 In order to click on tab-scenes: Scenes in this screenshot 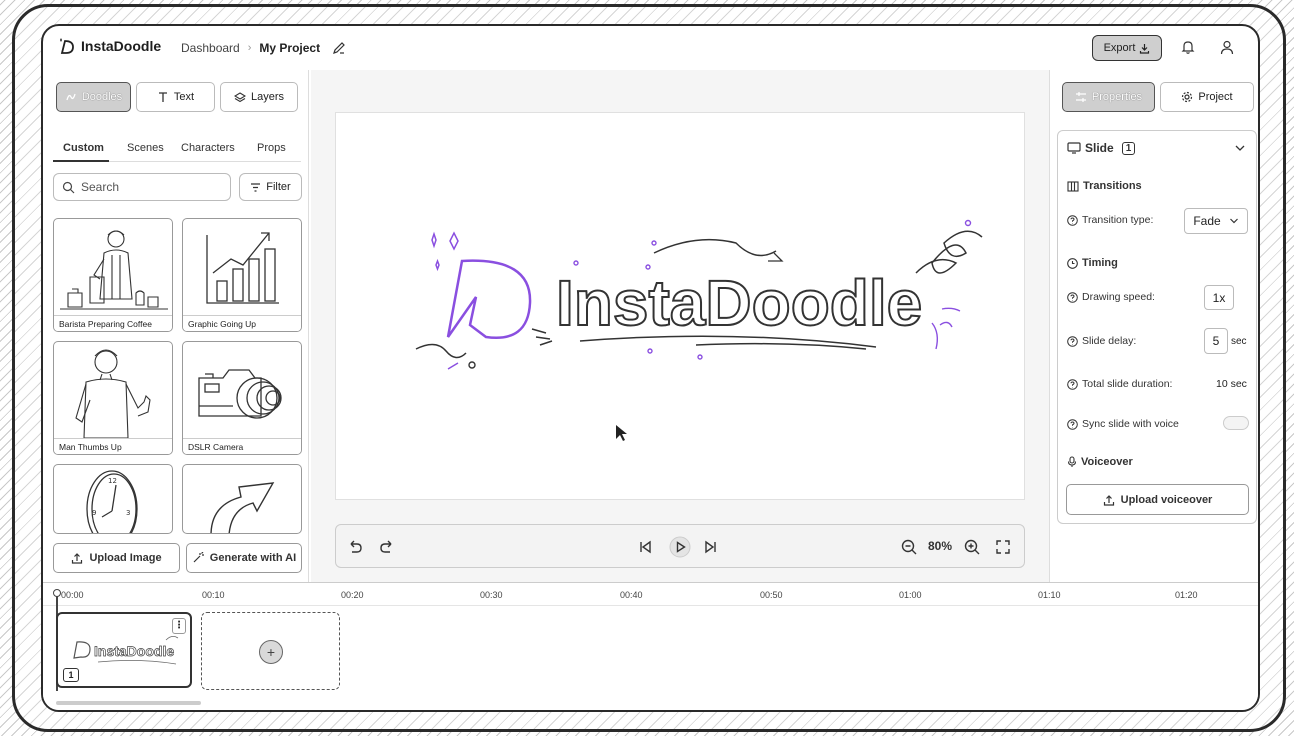, I will do `click(145, 148)`.